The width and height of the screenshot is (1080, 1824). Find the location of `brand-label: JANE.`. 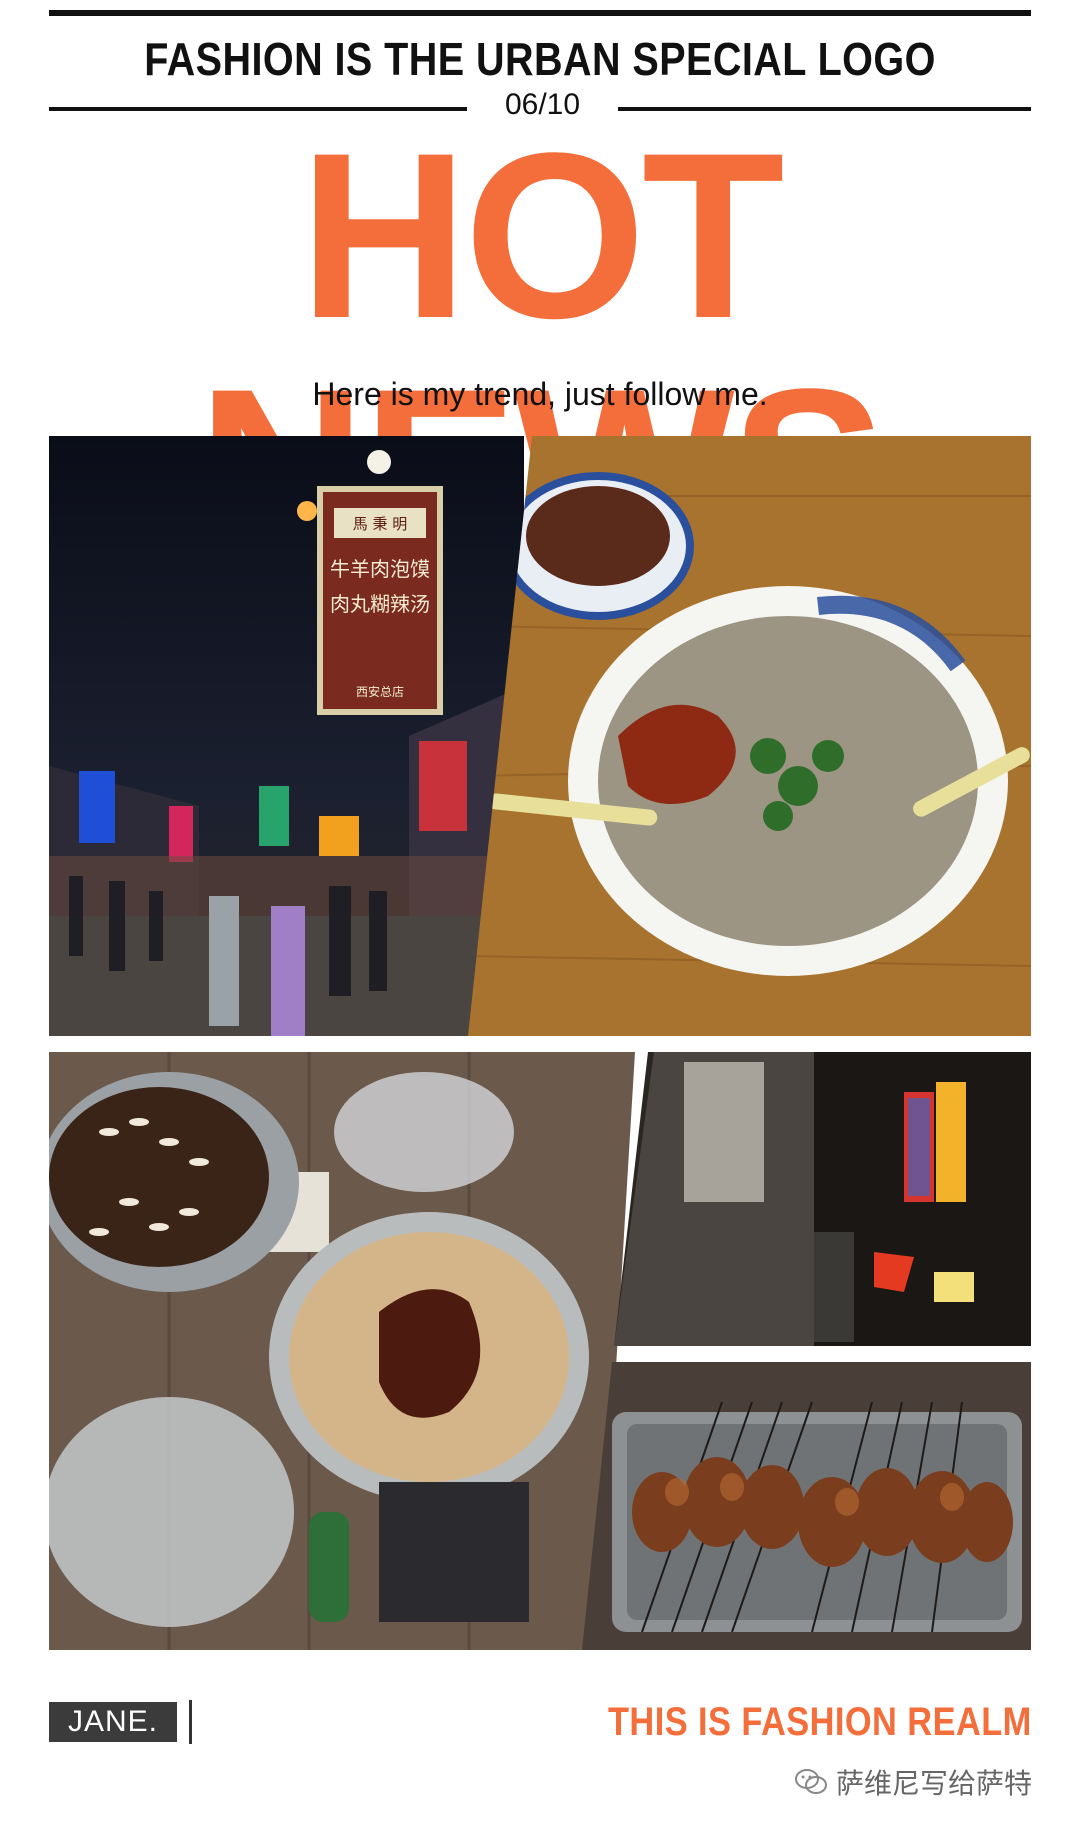

brand-label: JANE. is located at coordinates (113, 1722).